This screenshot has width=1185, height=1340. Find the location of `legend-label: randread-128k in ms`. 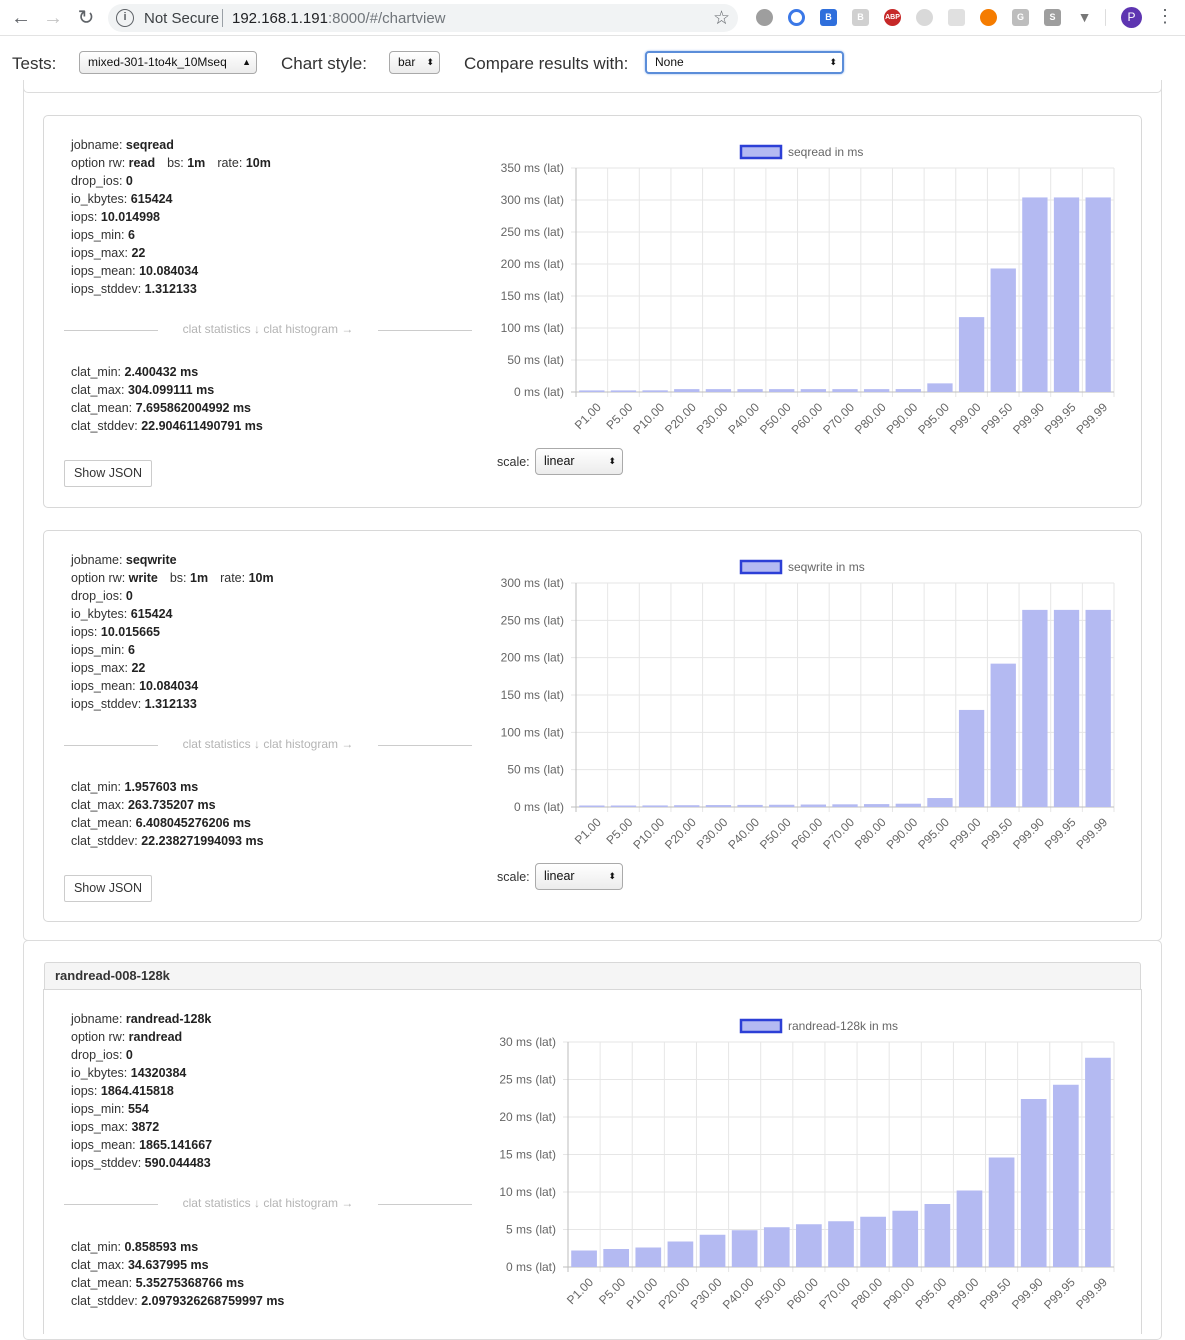

legend-label: randread-128k in ms is located at coordinates (843, 1026).